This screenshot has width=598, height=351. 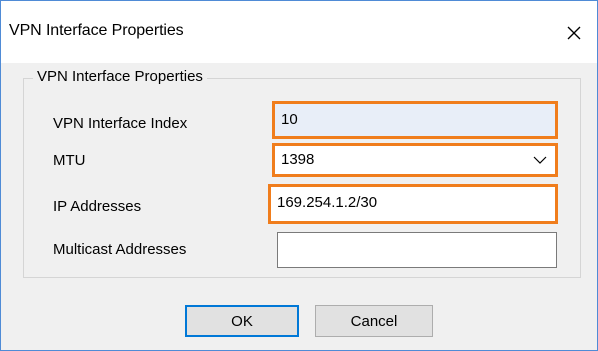 I want to click on ok-button: OK, so click(x=242, y=321).